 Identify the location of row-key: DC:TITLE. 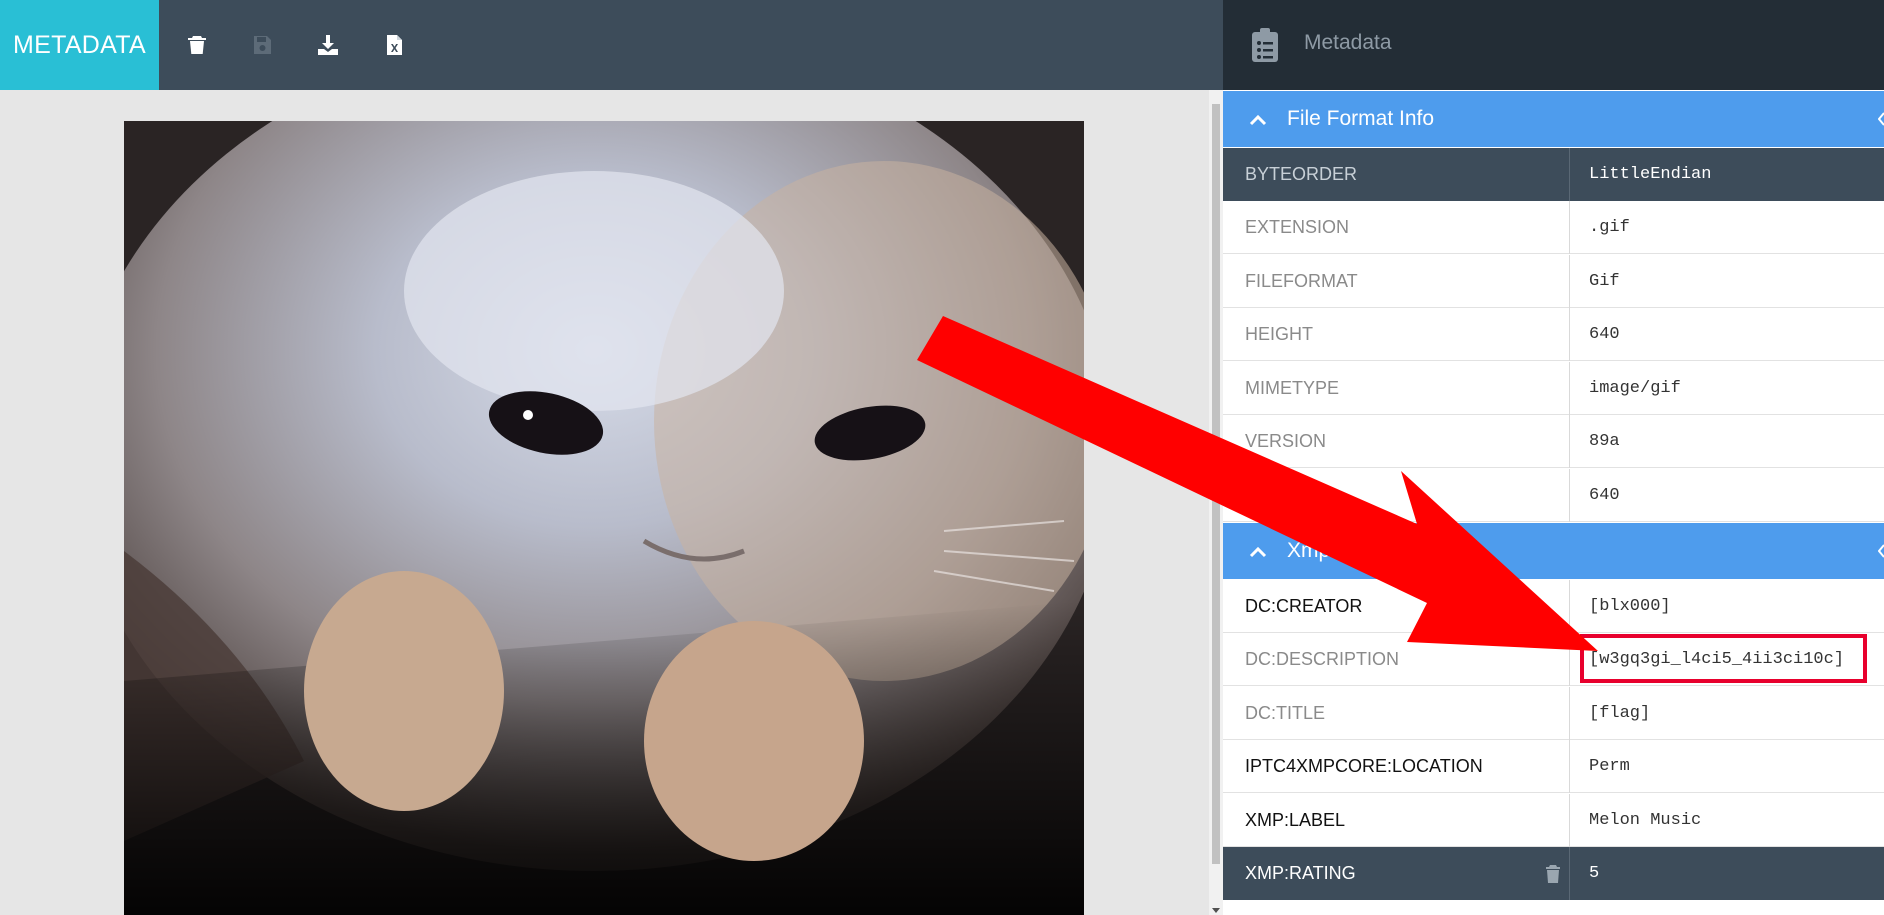
(1396, 713).